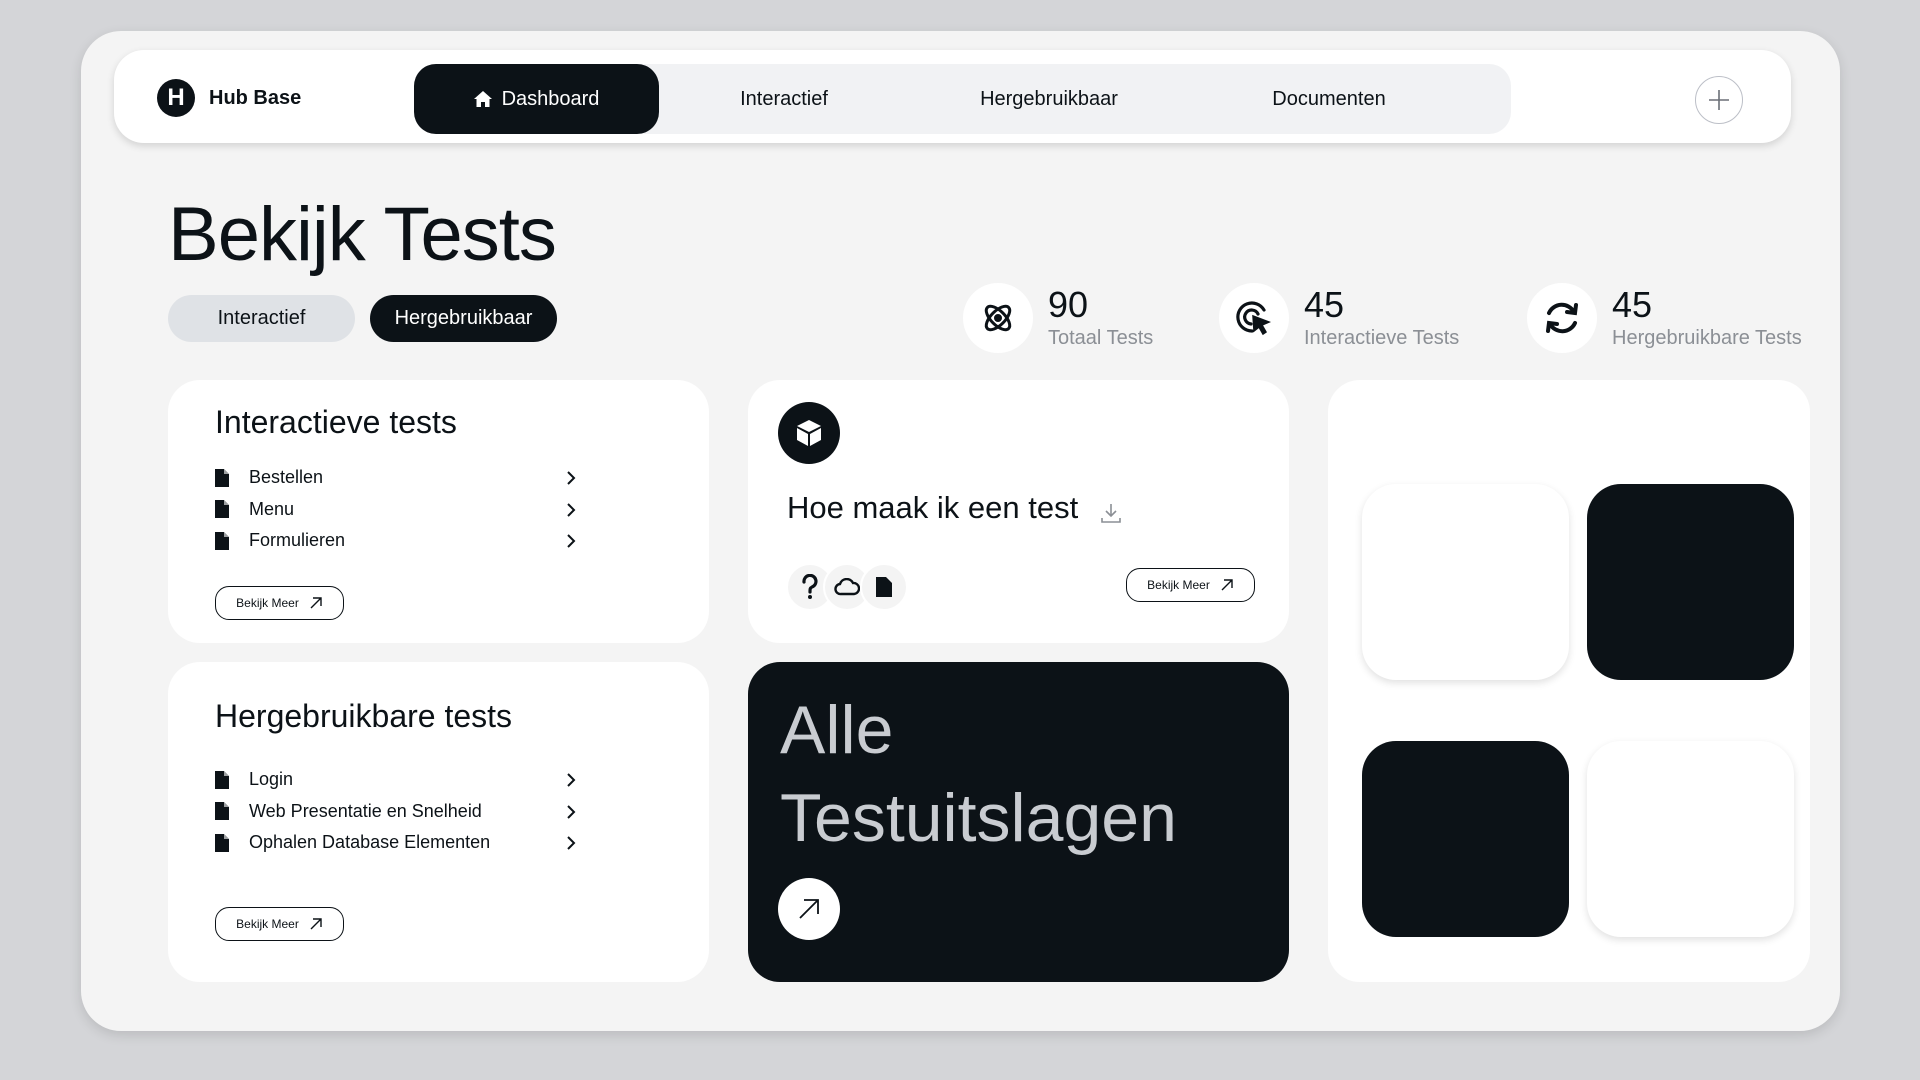  I want to click on tab-label: Interactief, so click(784, 98).